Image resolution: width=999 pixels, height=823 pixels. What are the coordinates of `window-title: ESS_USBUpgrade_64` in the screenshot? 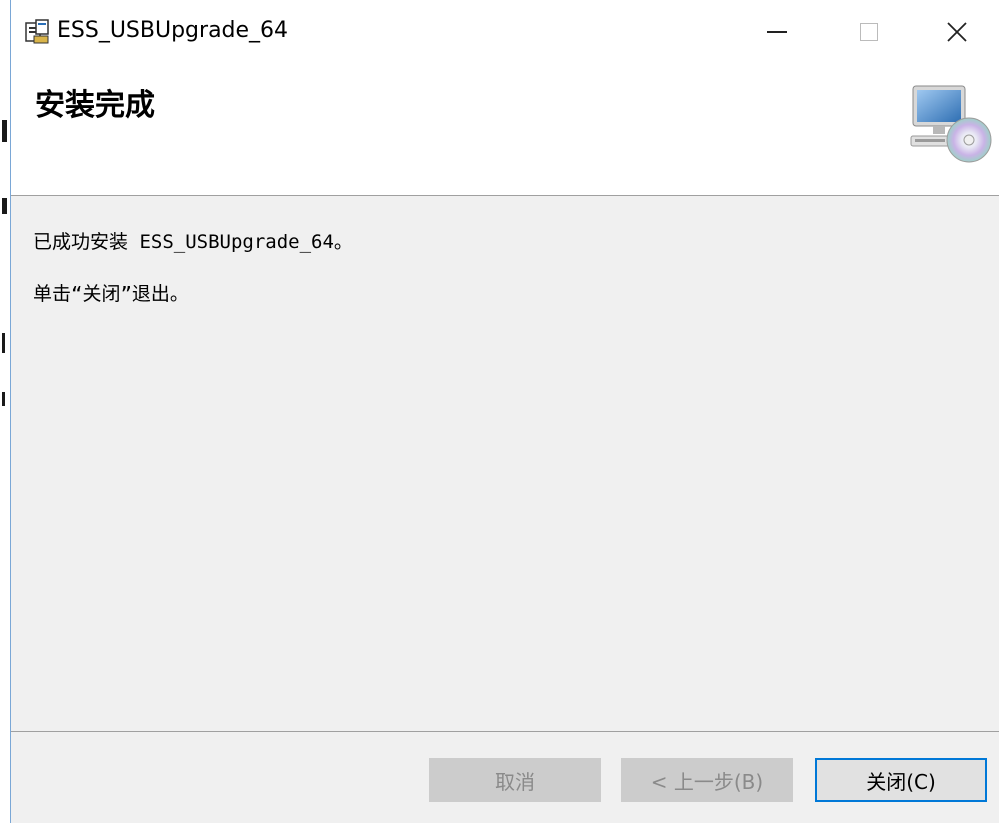 It's located at (173, 30).